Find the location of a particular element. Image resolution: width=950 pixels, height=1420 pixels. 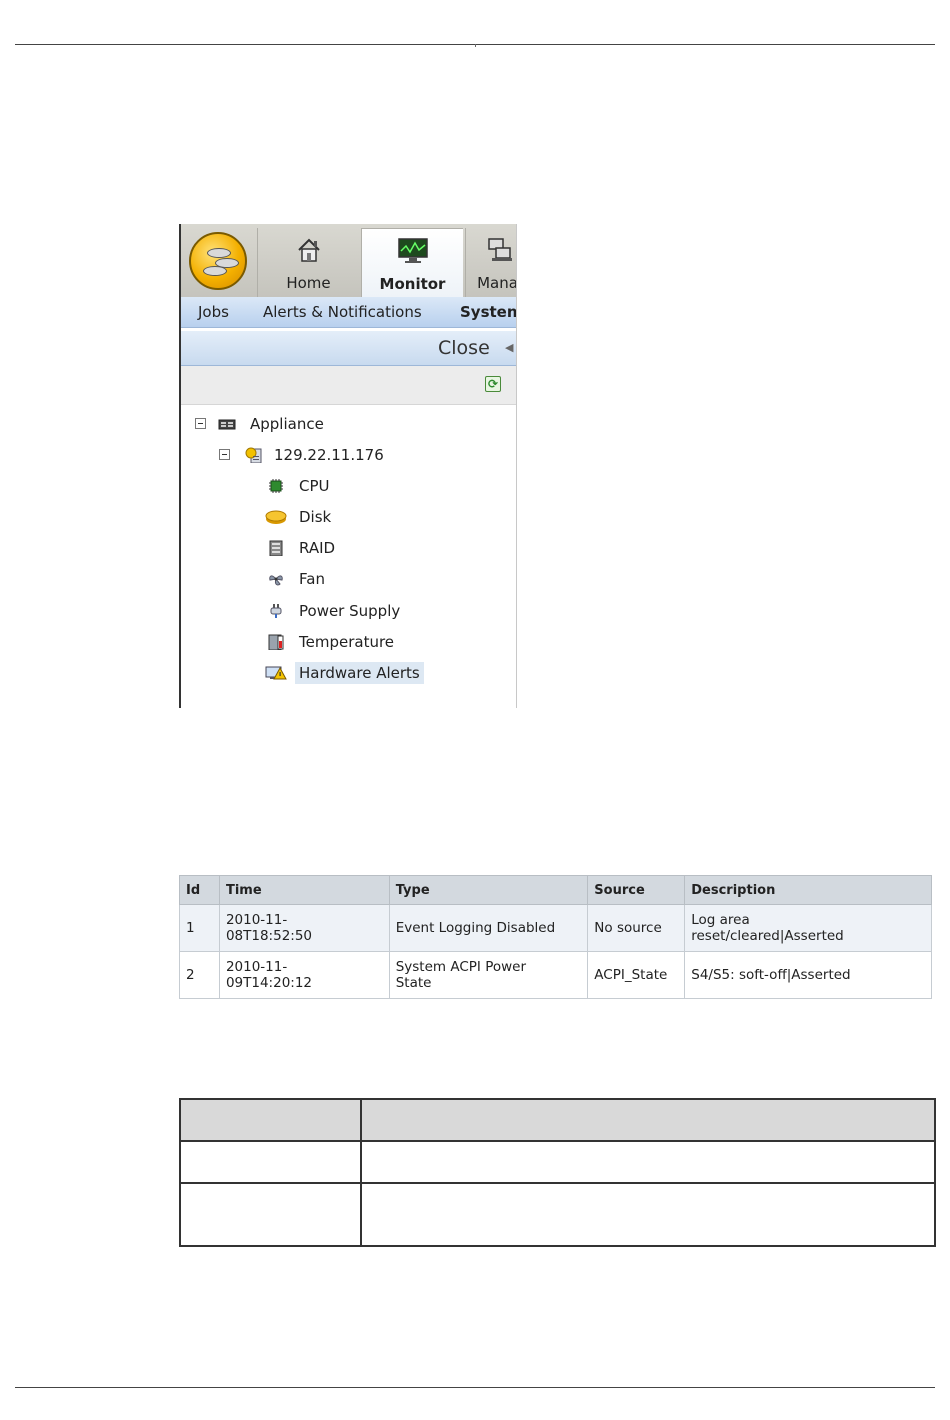

manage-icon is located at coordinates (500, 249).